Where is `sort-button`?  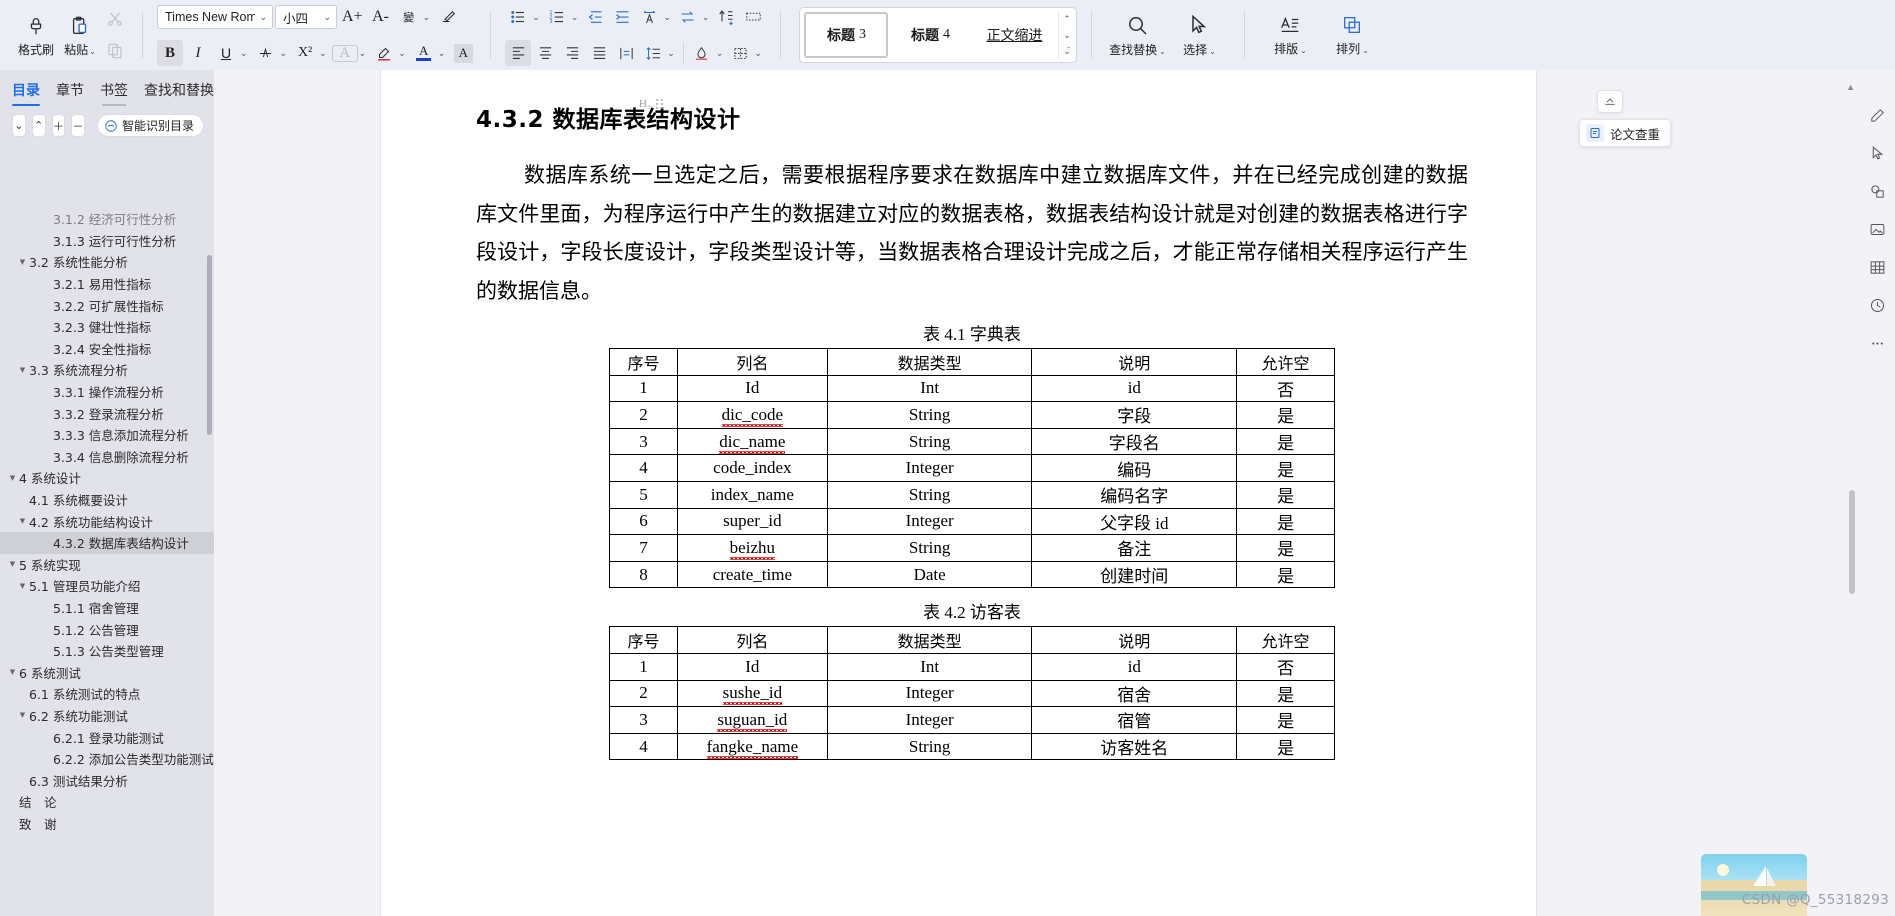
sort-button is located at coordinates (726, 17).